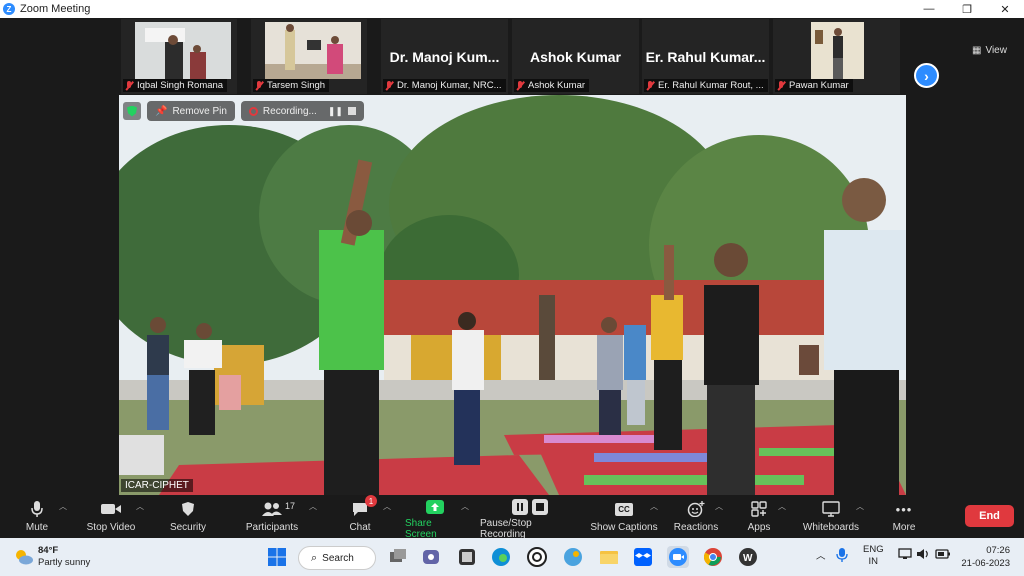  I want to click on task-view-icon, so click(398, 557).